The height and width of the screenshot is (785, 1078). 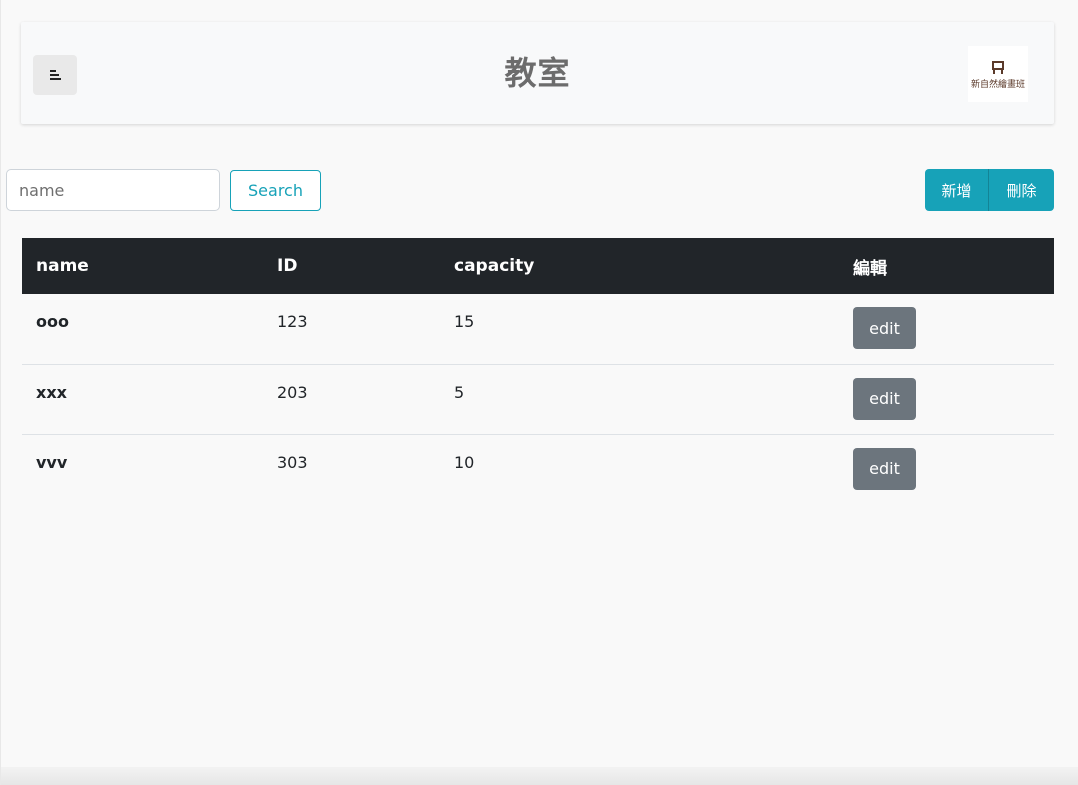 What do you see at coordinates (957, 190) in the screenshot?
I see `add-button: 新增` at bounding box center [957, 190].